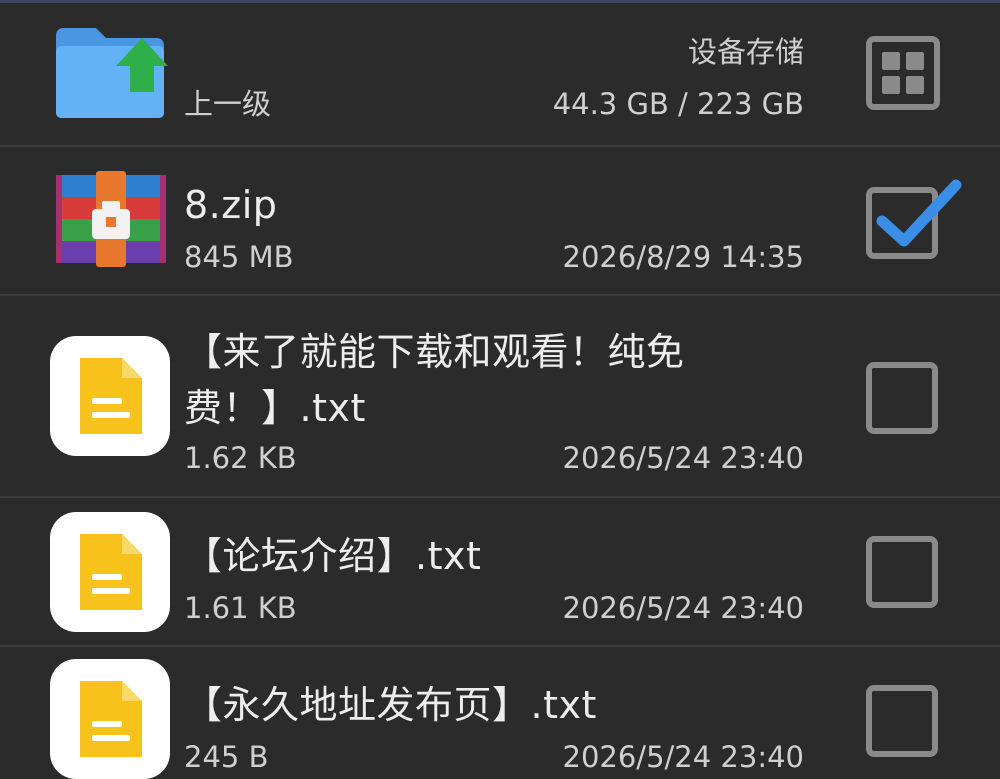 Image resolution: width=1000 pixels, height=779 pixels. I want to click on file-date: 2026/8/29 14:35, so click(683, 257).